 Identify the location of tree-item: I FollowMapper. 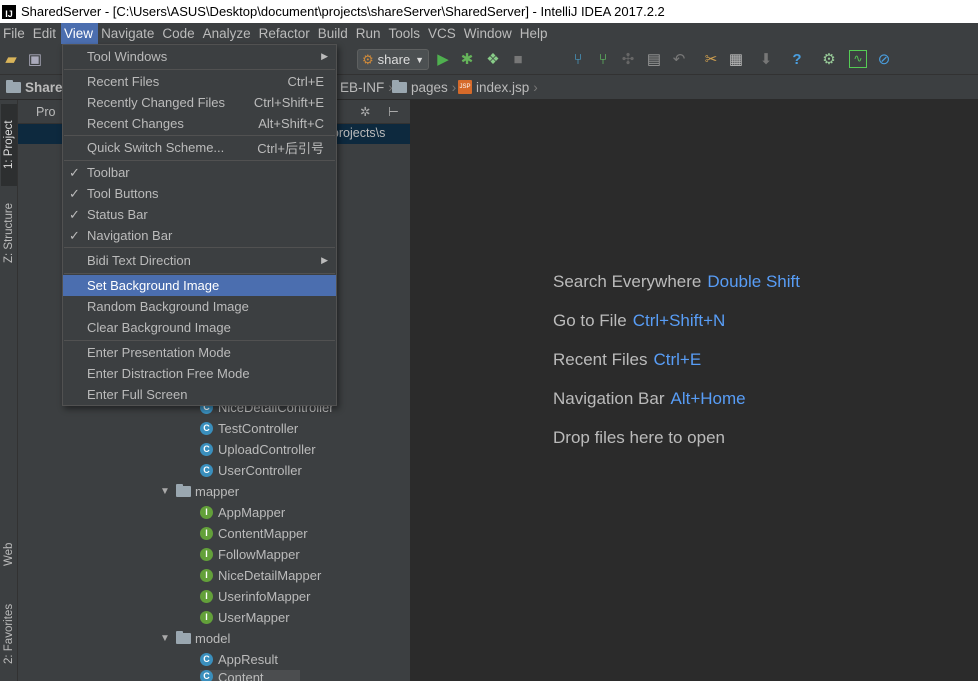
(250, 554).